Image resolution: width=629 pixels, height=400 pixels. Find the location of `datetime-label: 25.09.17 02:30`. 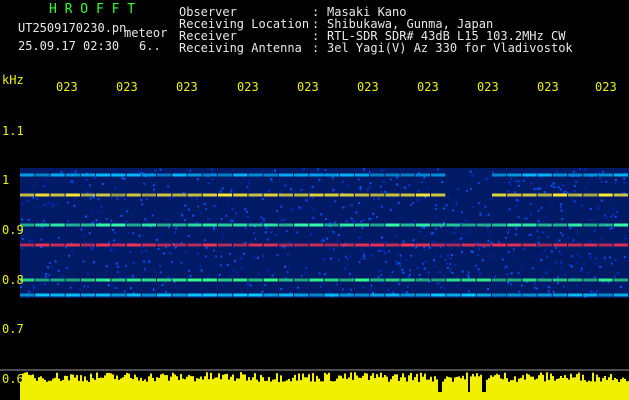

datetime-label: 25.09.17 02:30 is located at coordinates (69, 46).